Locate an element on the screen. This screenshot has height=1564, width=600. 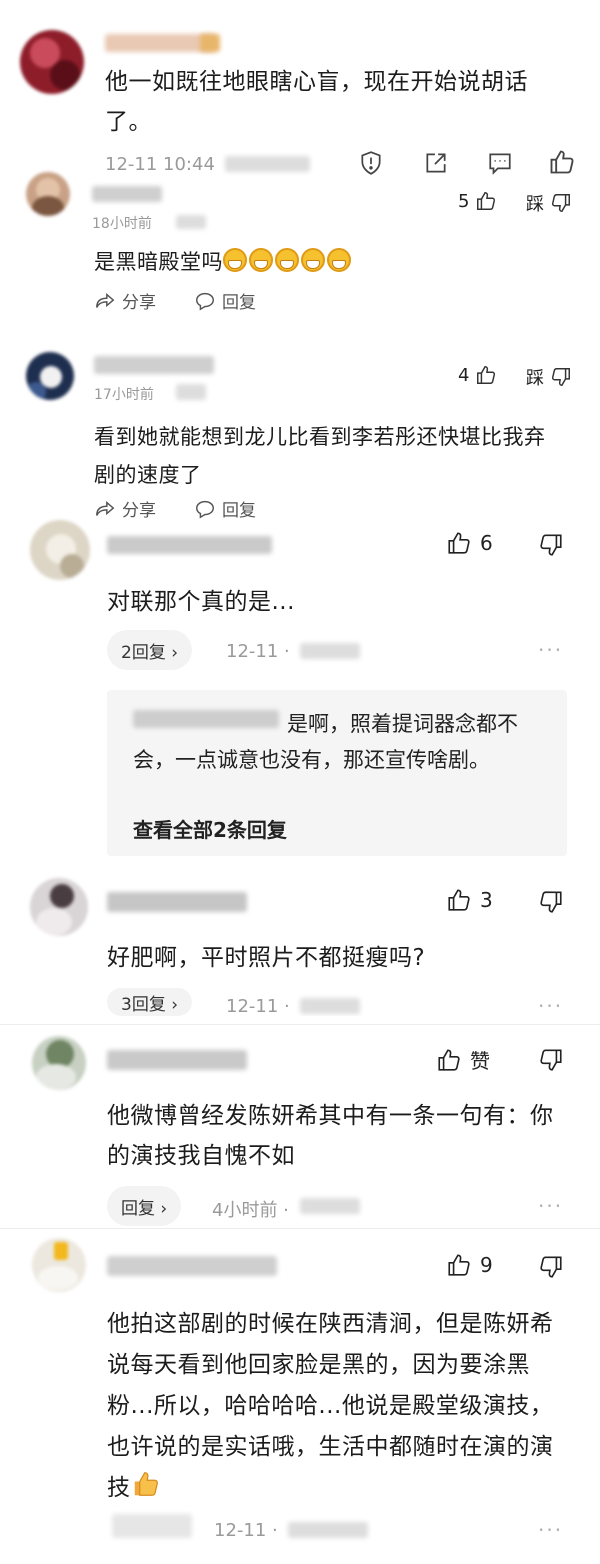
comment-icon is located at coordinates (500, 163).